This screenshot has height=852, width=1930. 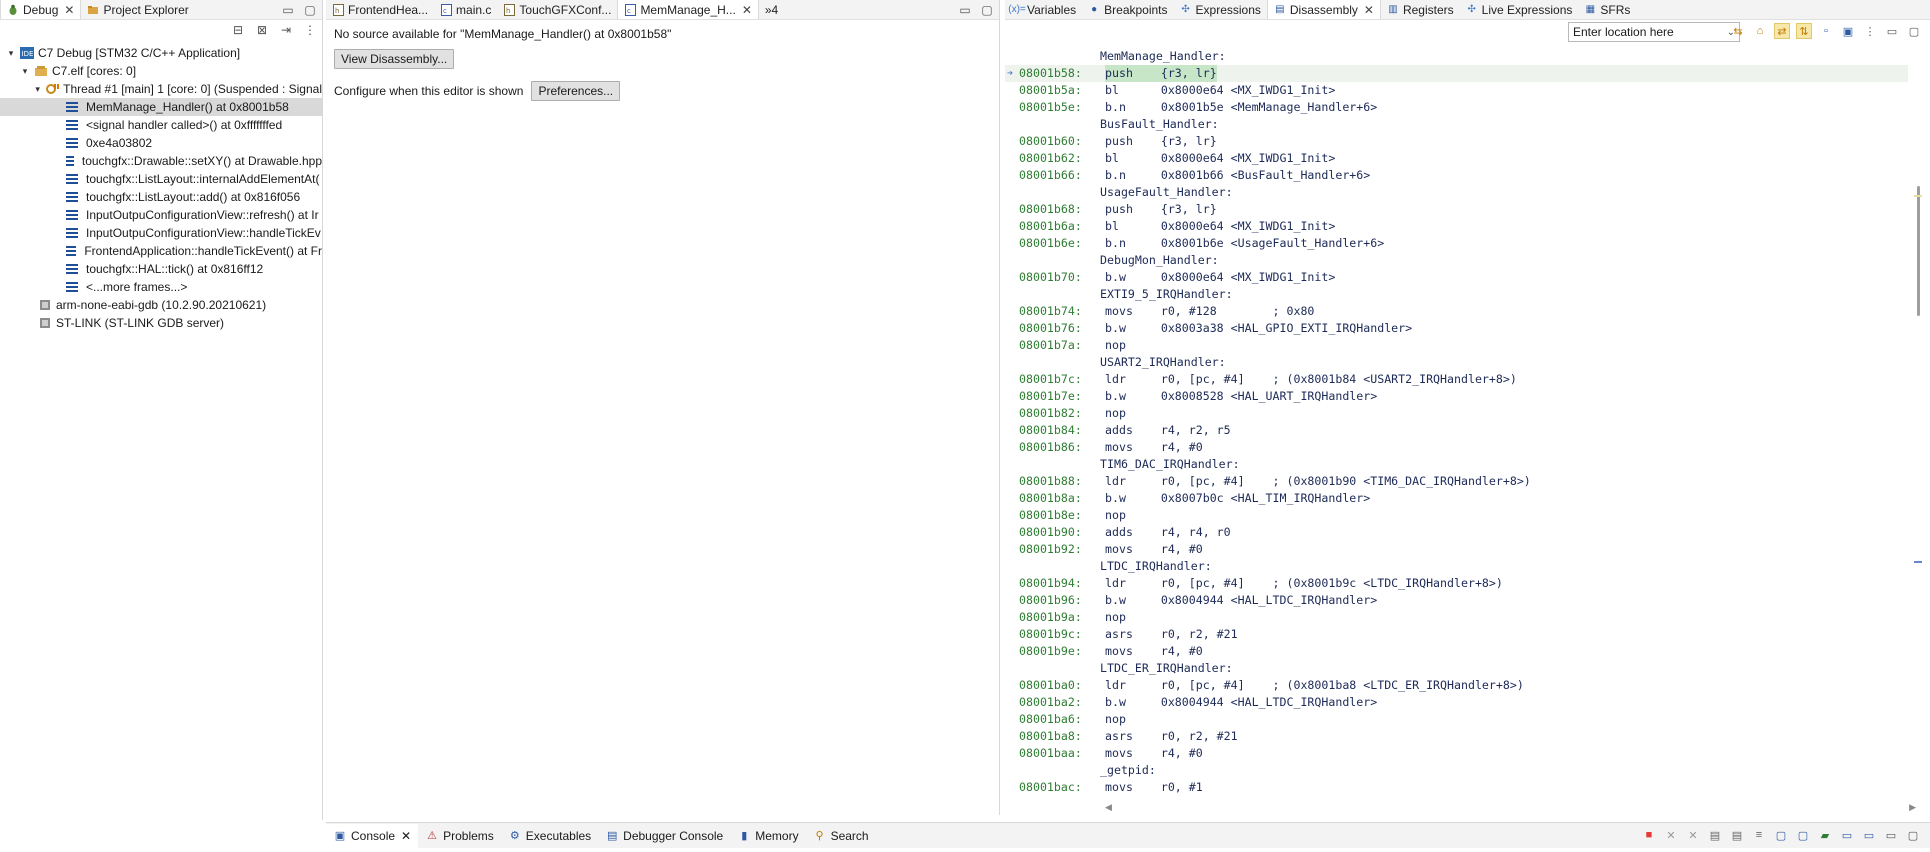 What do you see at coordinates (1456, 73) in the screenshot?
I see `current-instruction-line: ➔ 08001b58: push {r3, lr}` at bounding box center [1456, 73].